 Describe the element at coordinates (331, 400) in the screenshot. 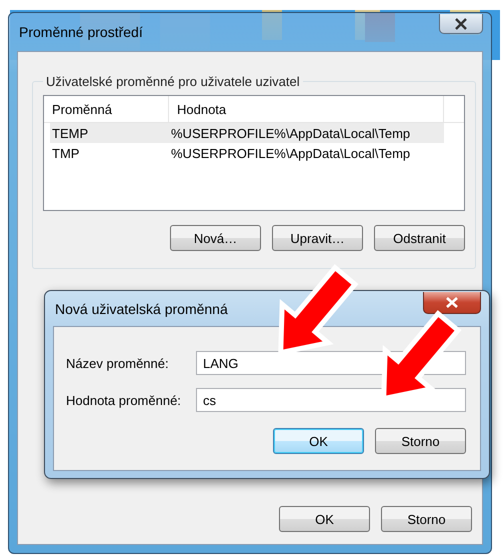

I see `input-field: cs` at that location.